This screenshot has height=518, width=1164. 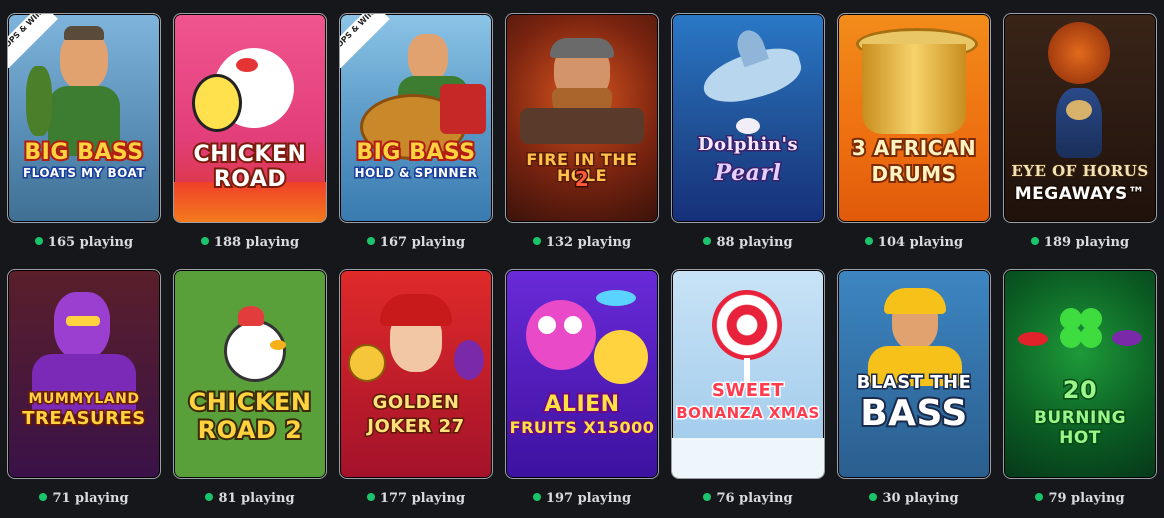 I want to click on game-tile-3-african-drums: 3 African Drums 104 playing, so click(x=914, y=131).